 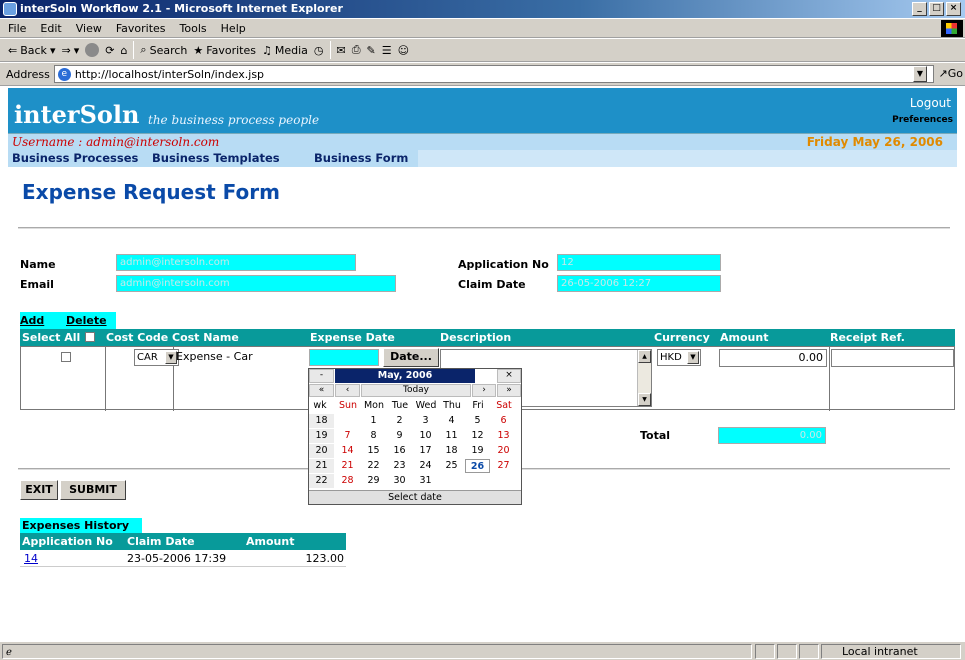 I want to click on calendar-day: 29, so click(x=373, y=481).